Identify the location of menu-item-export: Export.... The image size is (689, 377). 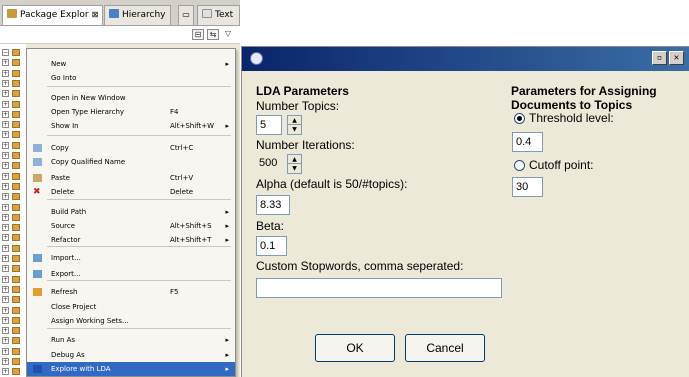
(131, 274).